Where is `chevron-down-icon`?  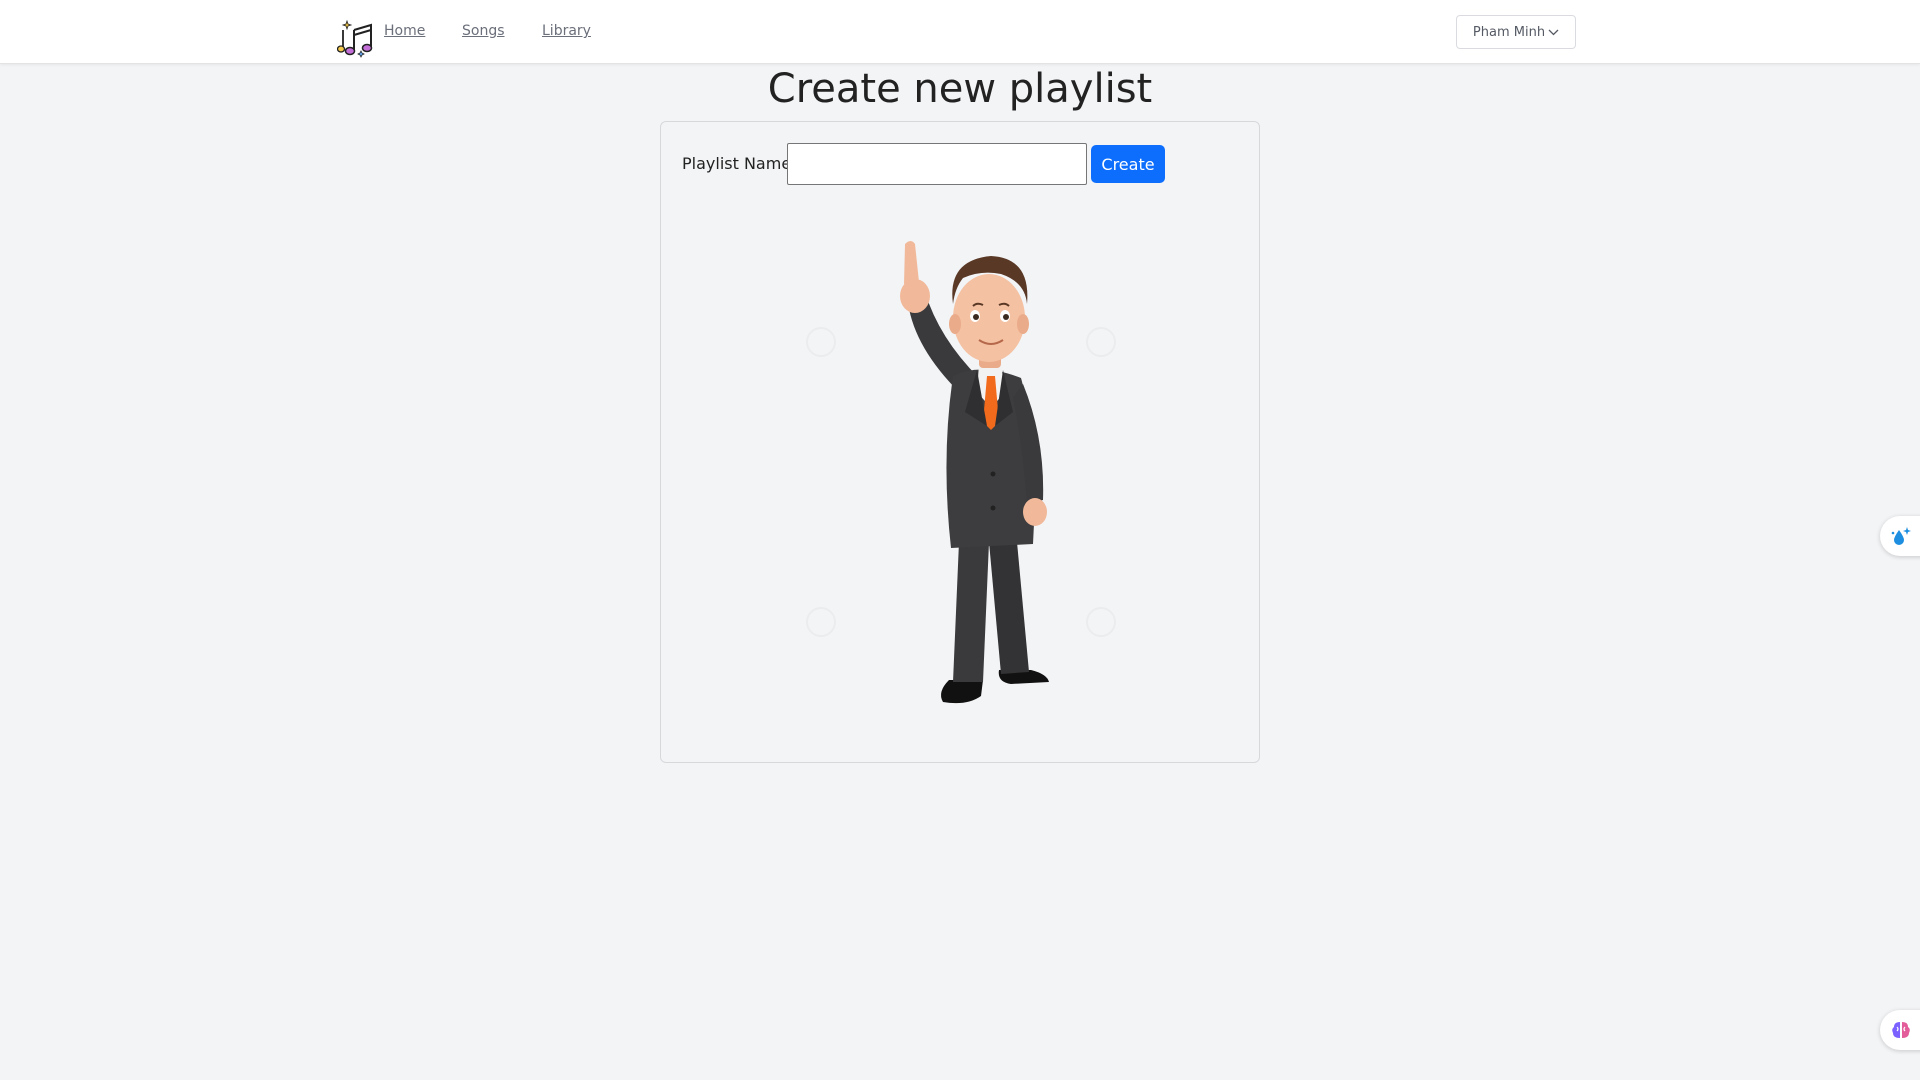
chevron-down-icon is located at coordinates (1553, 32).